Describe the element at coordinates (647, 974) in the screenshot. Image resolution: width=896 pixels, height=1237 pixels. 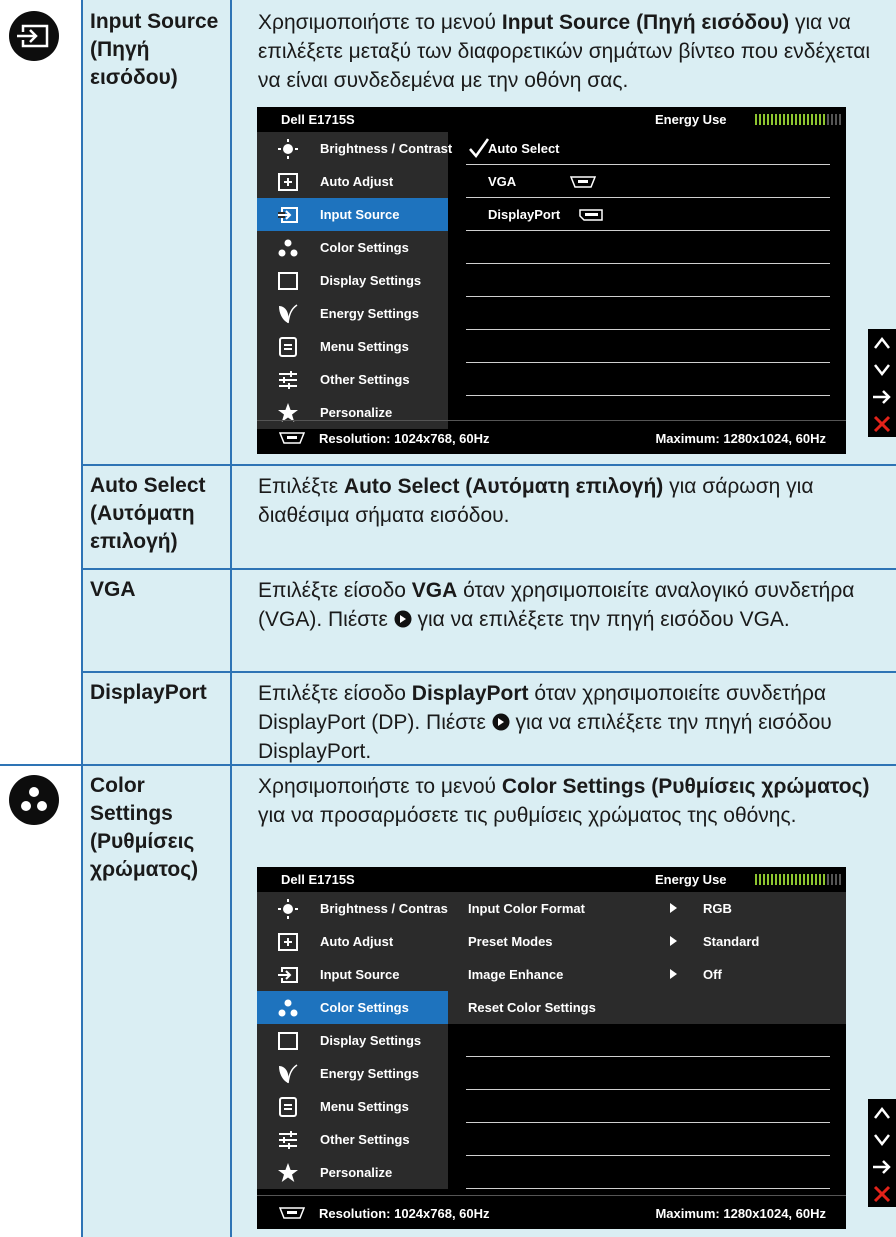
I see `osd-color-option: Image Enhance Off` at that location.